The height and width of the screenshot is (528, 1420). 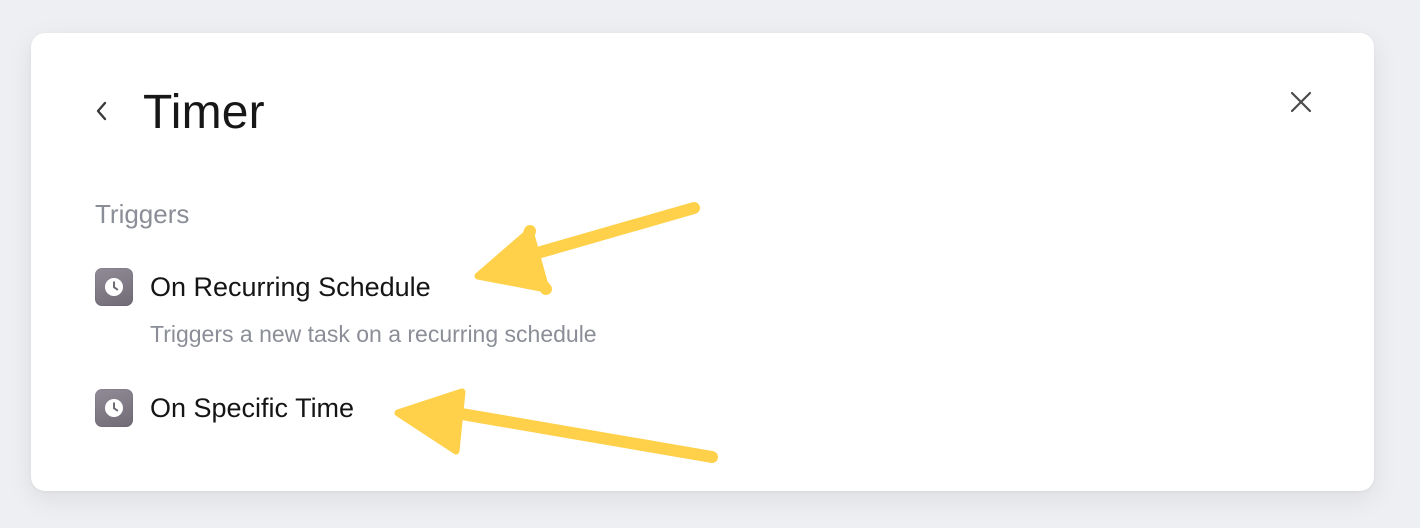 I want to click on trigger-title: On Recurring Schedule, so click(x=290, y=287).